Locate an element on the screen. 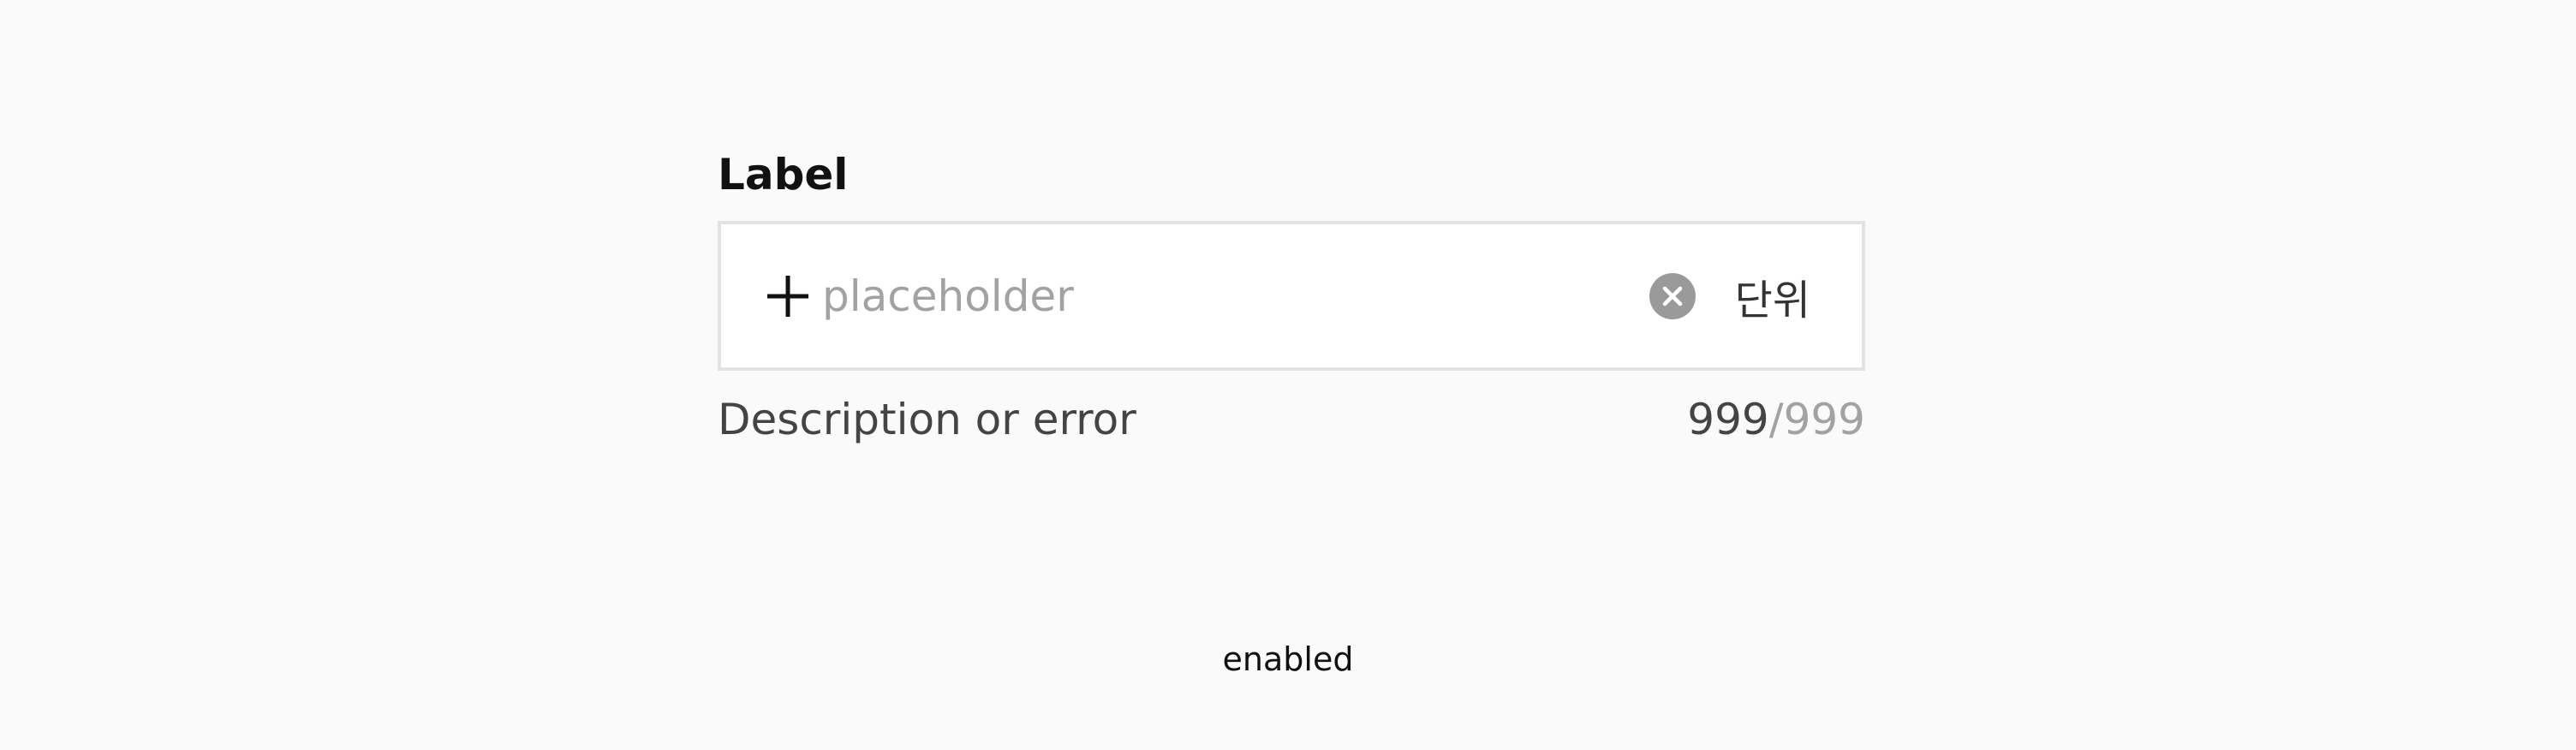 The image size is (2576, 750). plus-icon is located at coordinates (788, 296).